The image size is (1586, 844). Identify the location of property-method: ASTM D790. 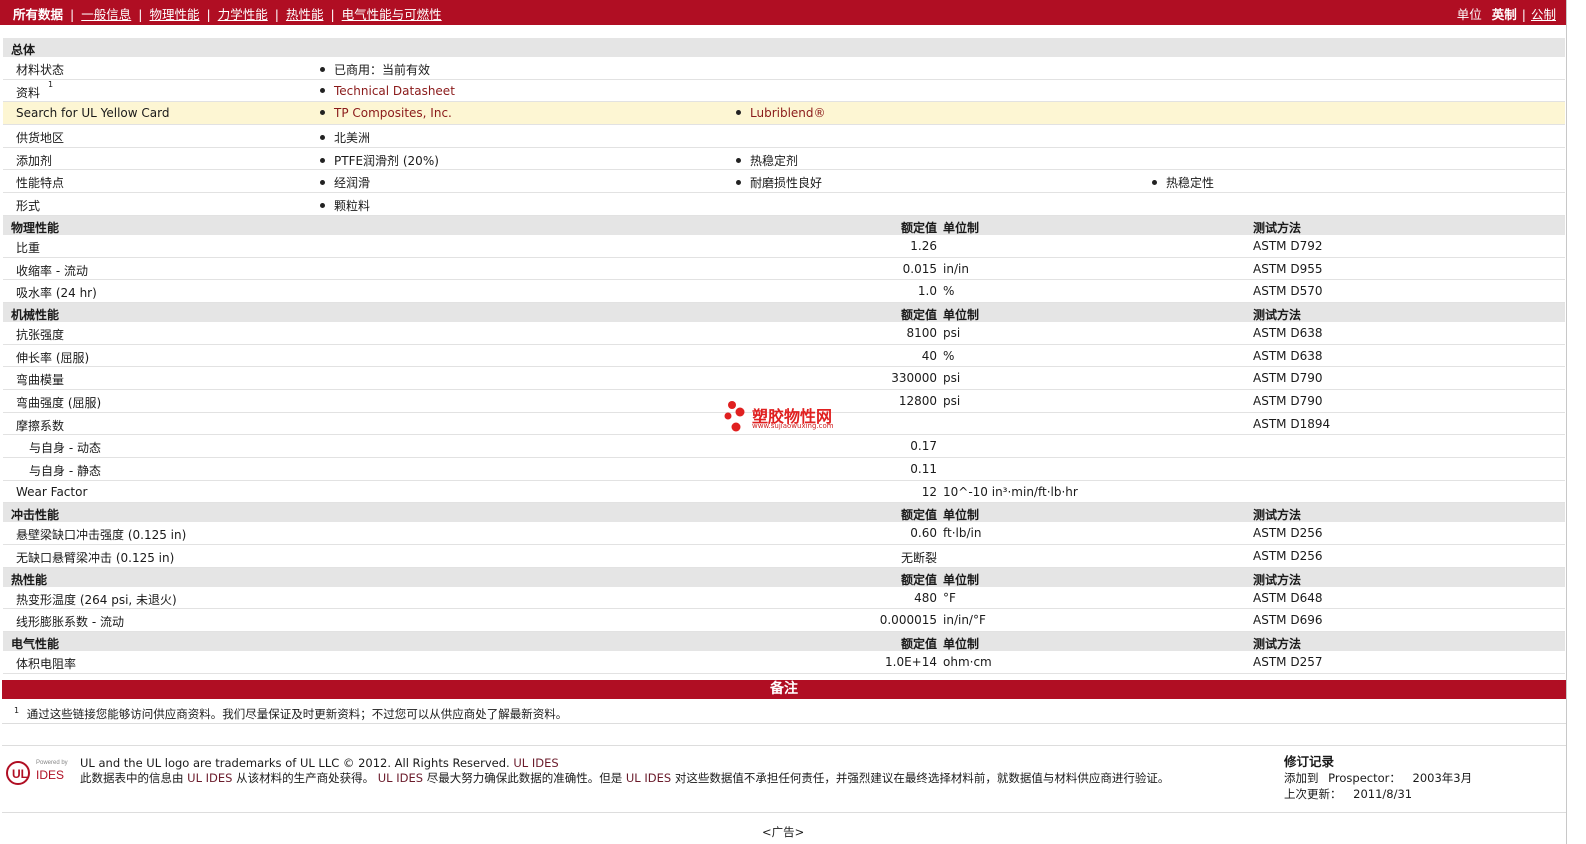
(1288, 378).